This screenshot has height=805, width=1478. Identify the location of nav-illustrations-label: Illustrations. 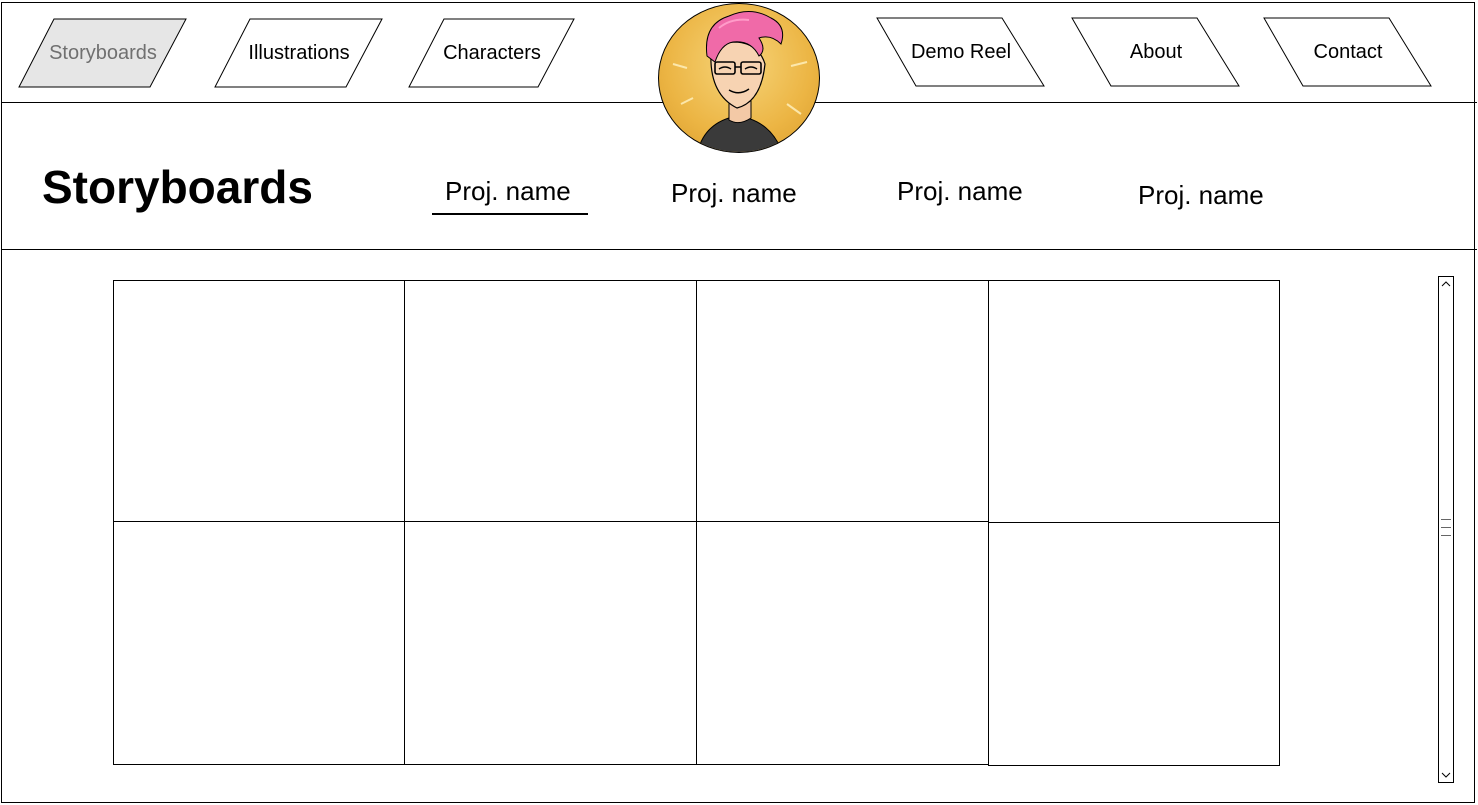
(299, 52).